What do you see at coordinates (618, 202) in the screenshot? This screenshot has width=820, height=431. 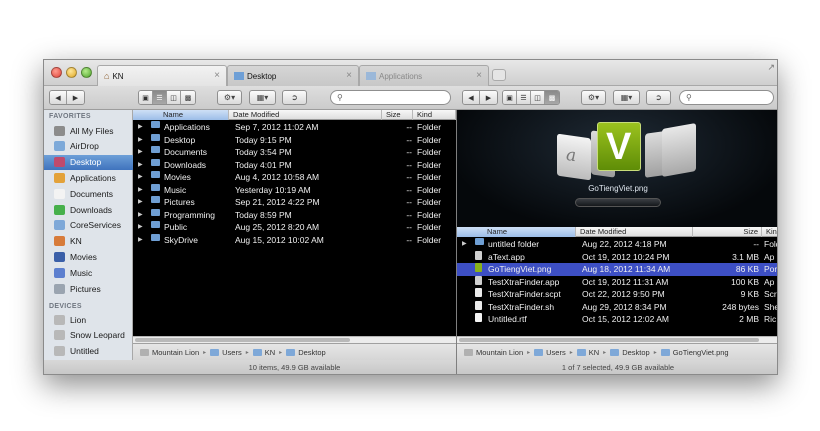 I see `cover-flow-scrollbar` at bounding box center [618, 202].